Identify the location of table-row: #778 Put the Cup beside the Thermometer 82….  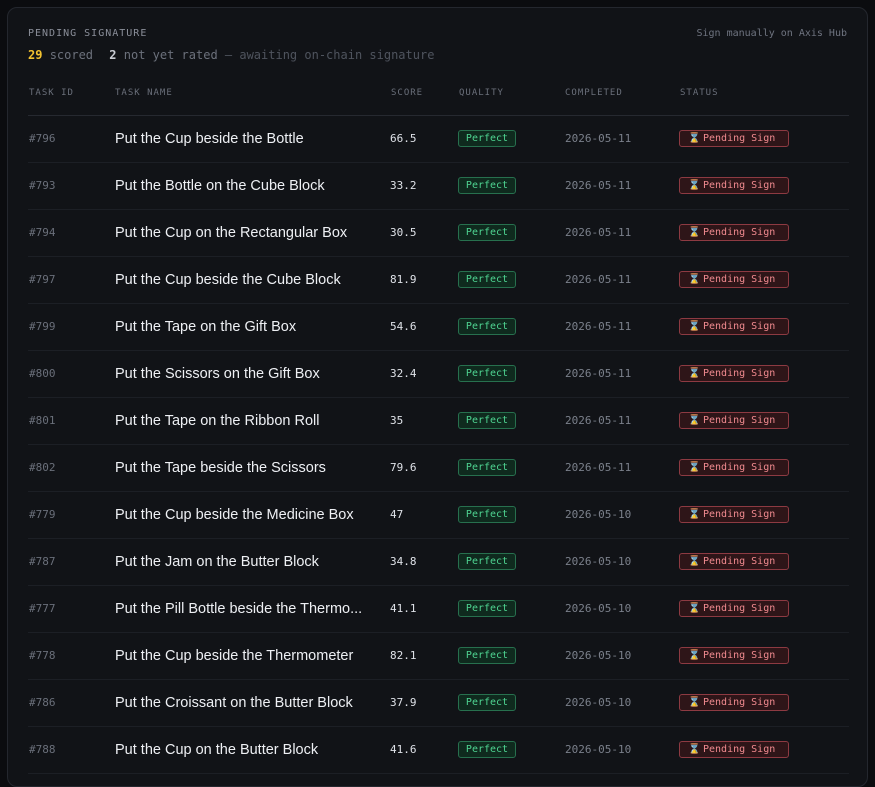
(438, 656).